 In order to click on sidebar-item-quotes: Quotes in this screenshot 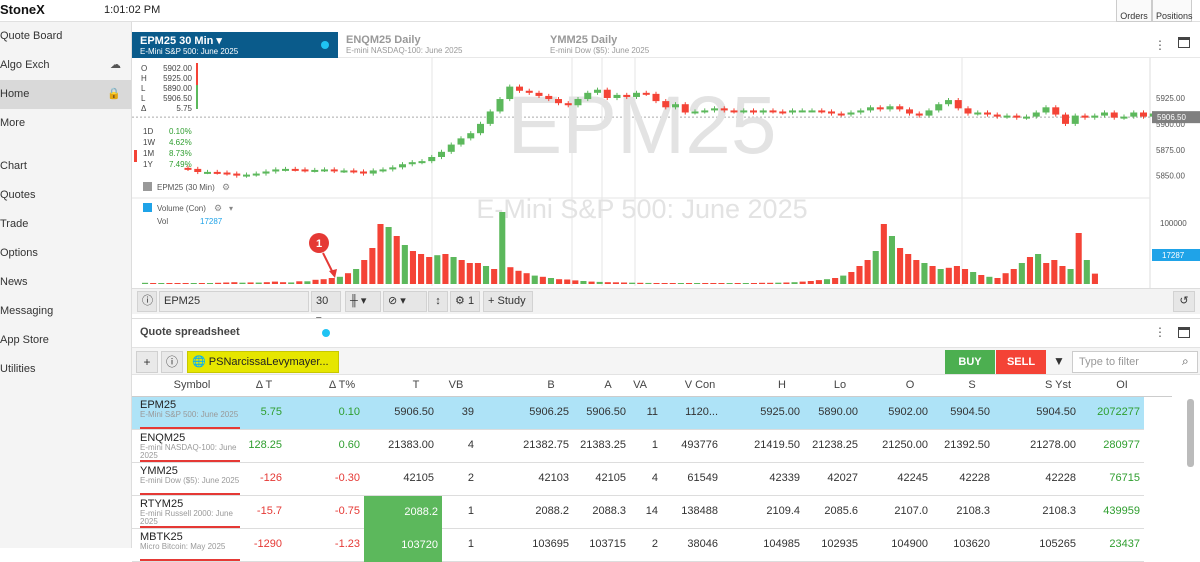, I will do `click(65, 195)`.